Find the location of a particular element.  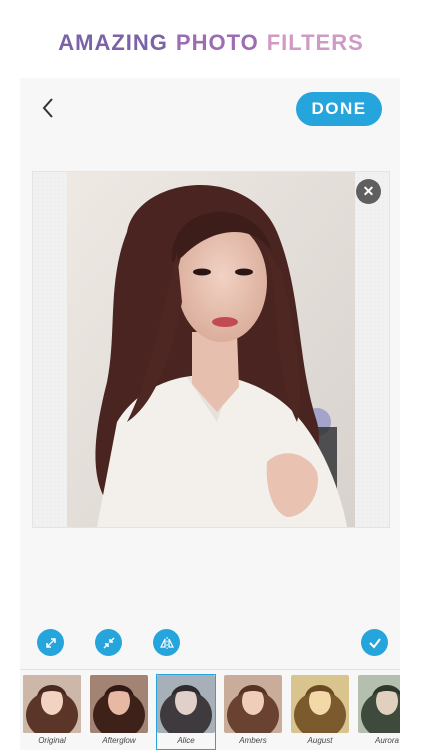

promo-headline: AMAZING PHOTO FILTERS is located at coordinates (211, 43).